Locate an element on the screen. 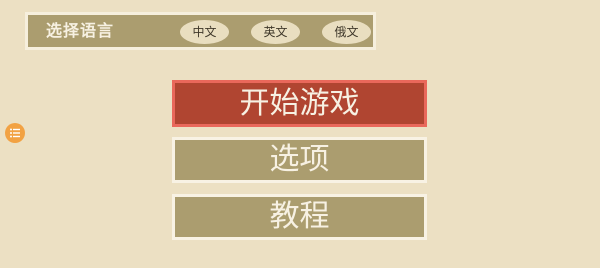 The height and width of the screenshot is (268, 600). language-option-russian: 俄文 is located at coordinates (346, 32).